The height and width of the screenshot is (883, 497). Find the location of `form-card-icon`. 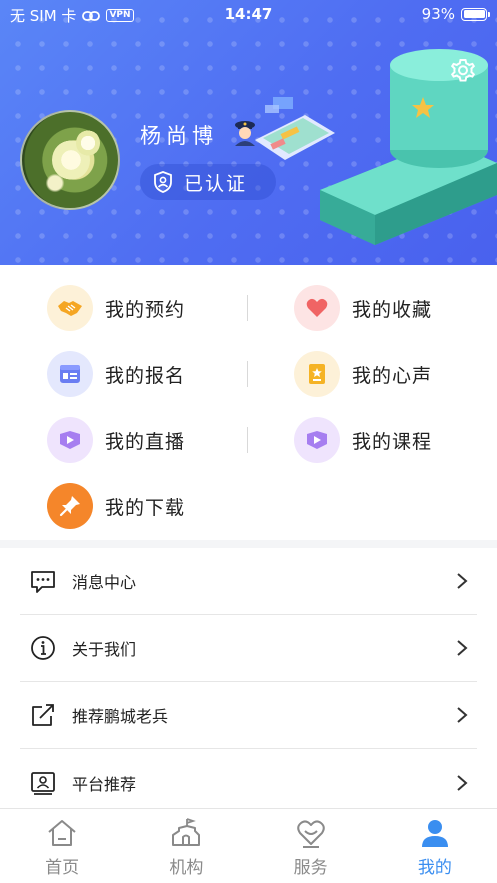

form-card-icon is located at coordinates (70, 374).